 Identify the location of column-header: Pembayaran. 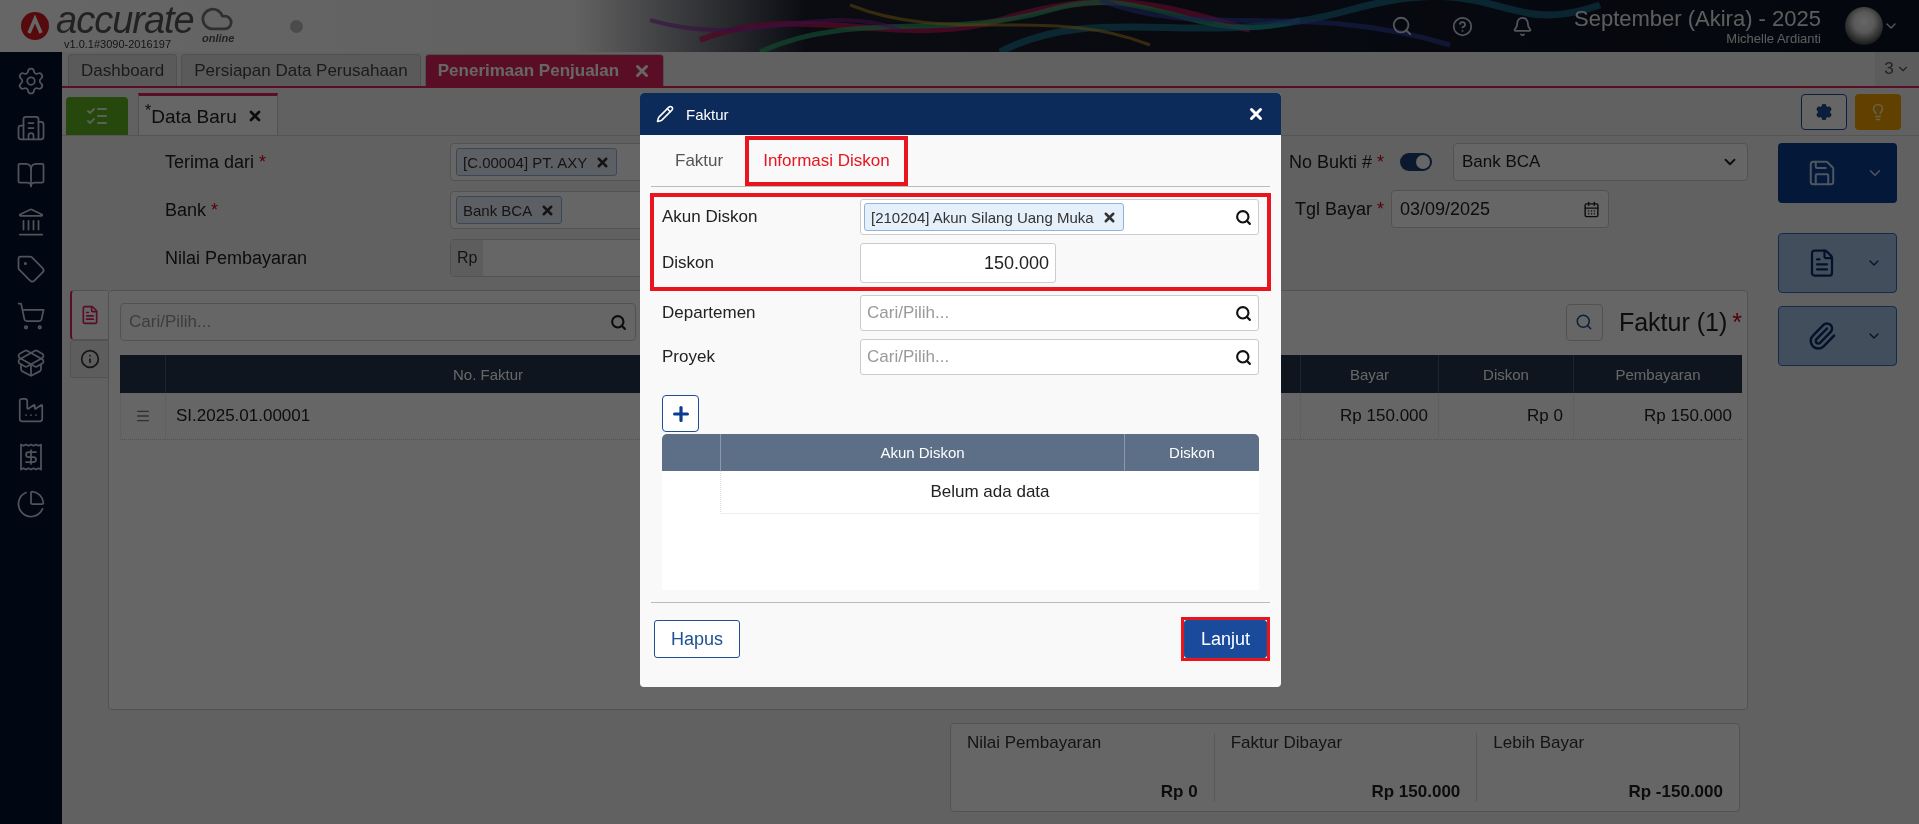
(1657, 374).